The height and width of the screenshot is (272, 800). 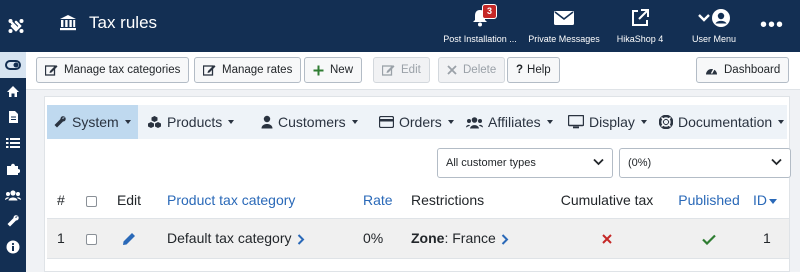 What do you see at coordinates (420, 122) in the screenshot?
I see `menu-orders-label: Orders` at bounding box center [420, 122].